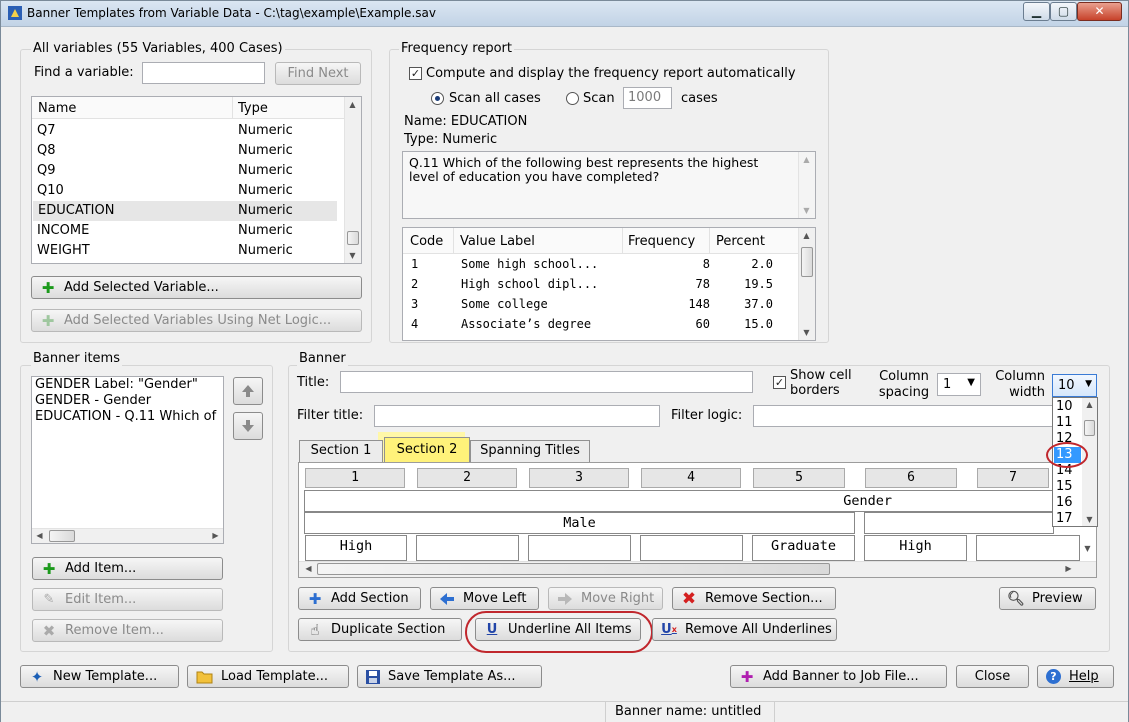 The height and width of the screenshot is (722, 1129). I want to click on table-row: WEIGHT Numeric, so click(187, 251).